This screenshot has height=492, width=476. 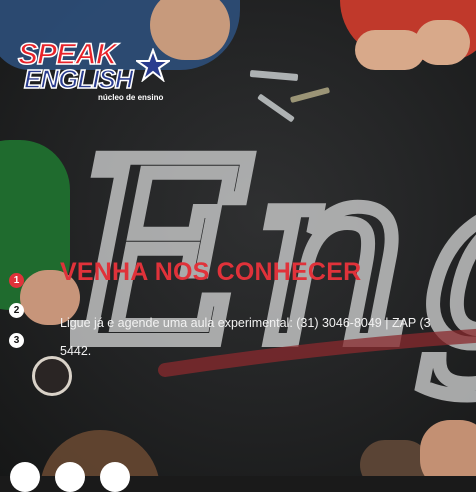 I want to click on logo-subtitle: núcleo de ensino, so click(x=131, y=97).